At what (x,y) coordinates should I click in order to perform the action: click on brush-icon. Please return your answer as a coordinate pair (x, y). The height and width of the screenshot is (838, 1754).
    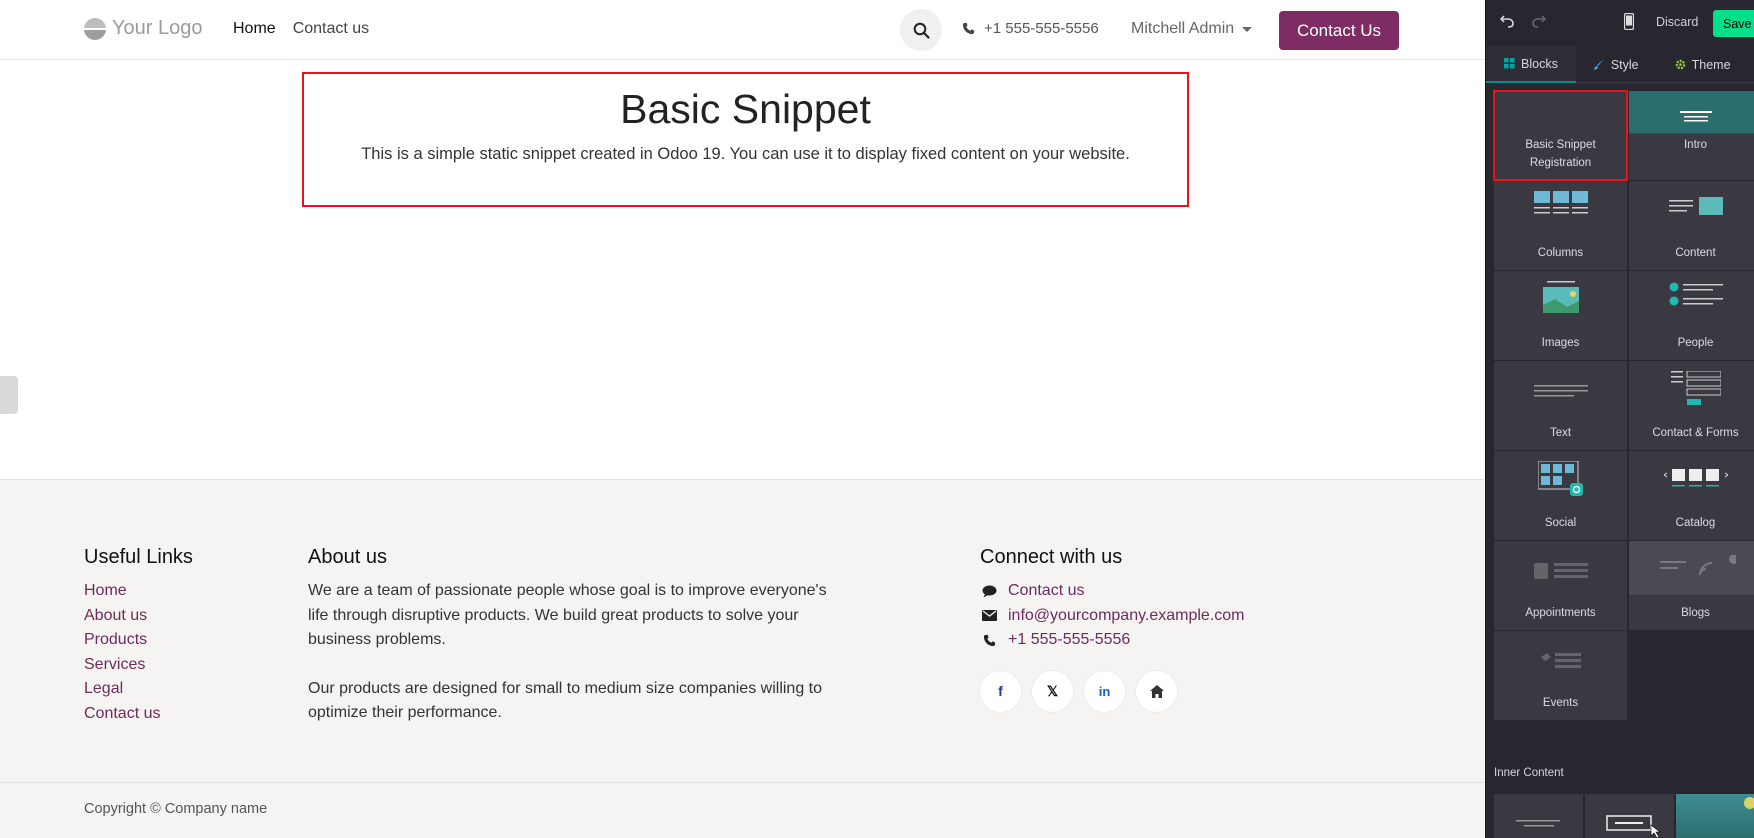
    Looking at the image, I should click on (1598, 64).